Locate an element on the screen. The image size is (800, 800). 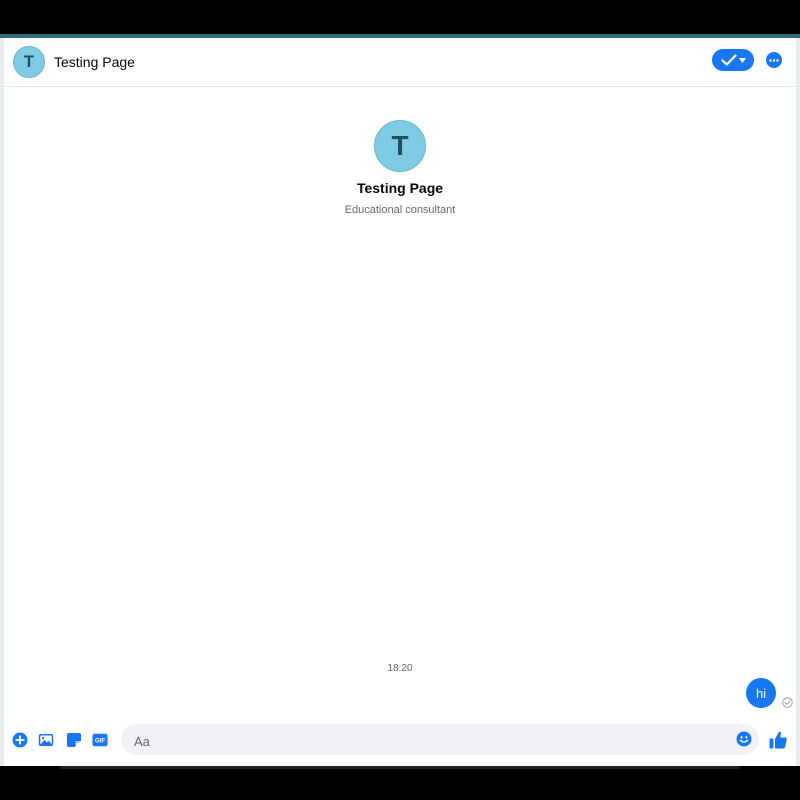
profile-subtitle: Educational consultant is located at coordinates (400, 210).